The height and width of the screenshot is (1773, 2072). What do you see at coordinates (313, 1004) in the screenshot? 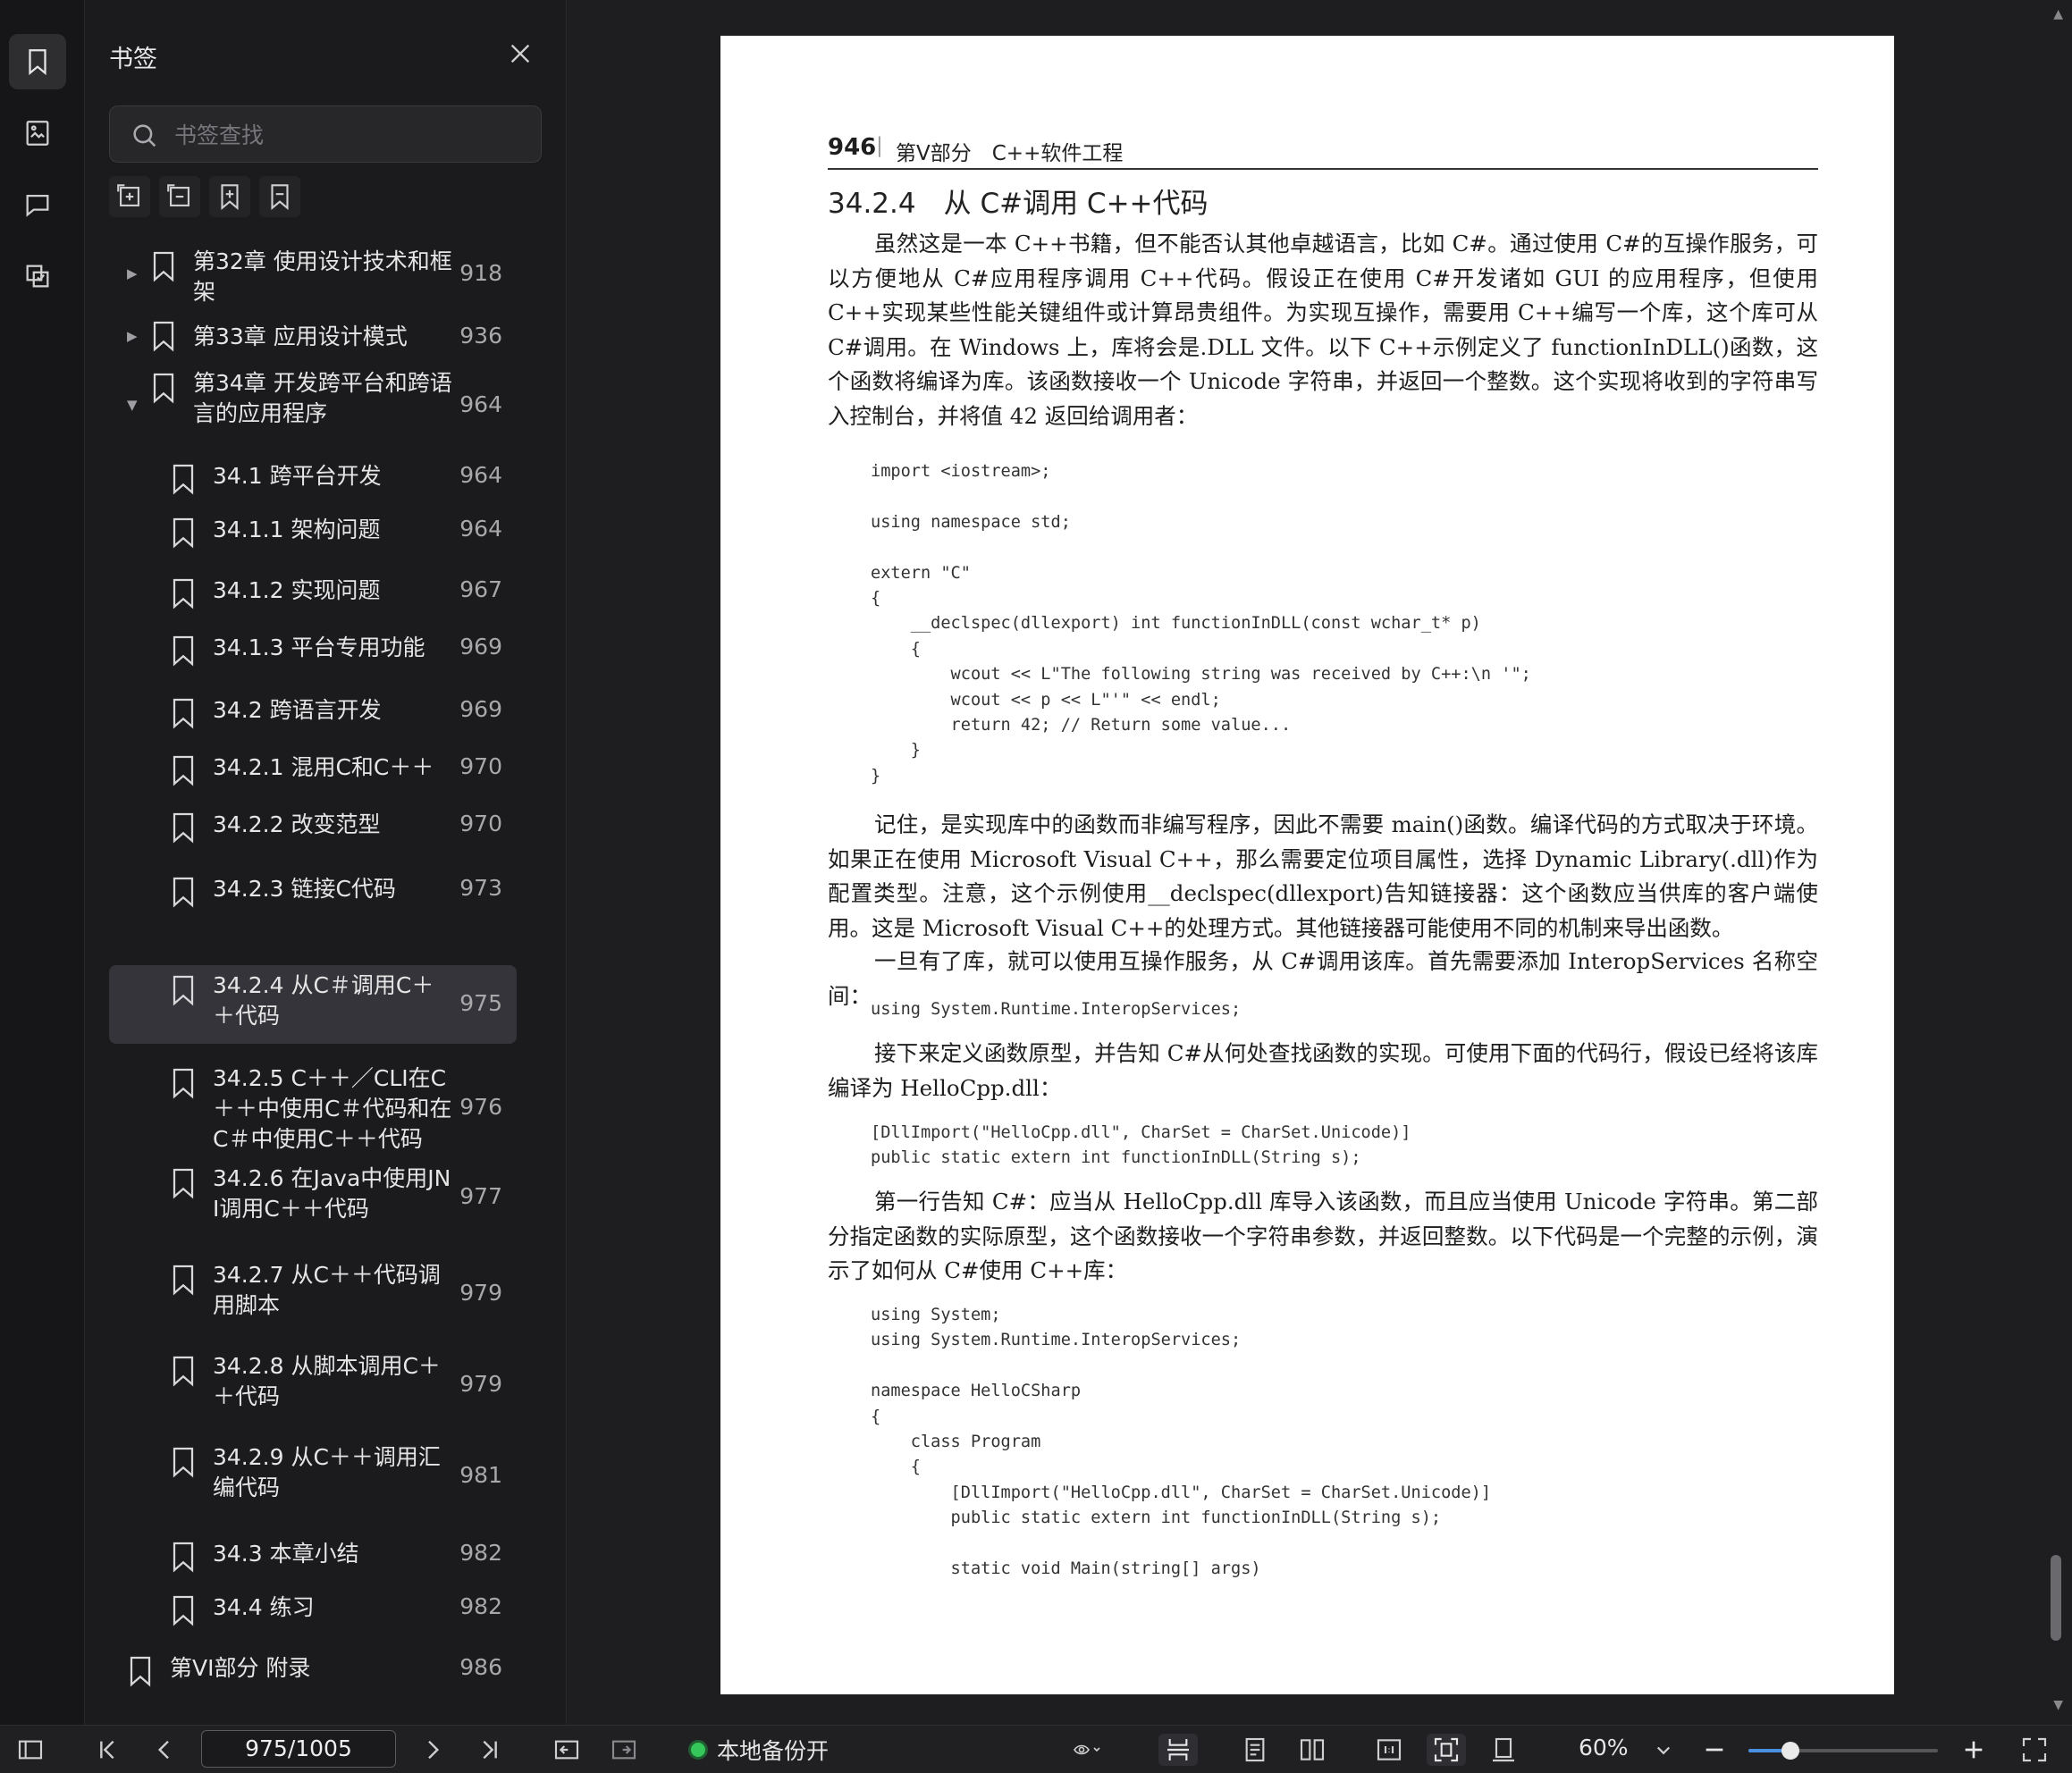
I see `bookmark-item: 34.2.4 从C＃调用C＋＋代码 975` at bounding box center [313, 1004].